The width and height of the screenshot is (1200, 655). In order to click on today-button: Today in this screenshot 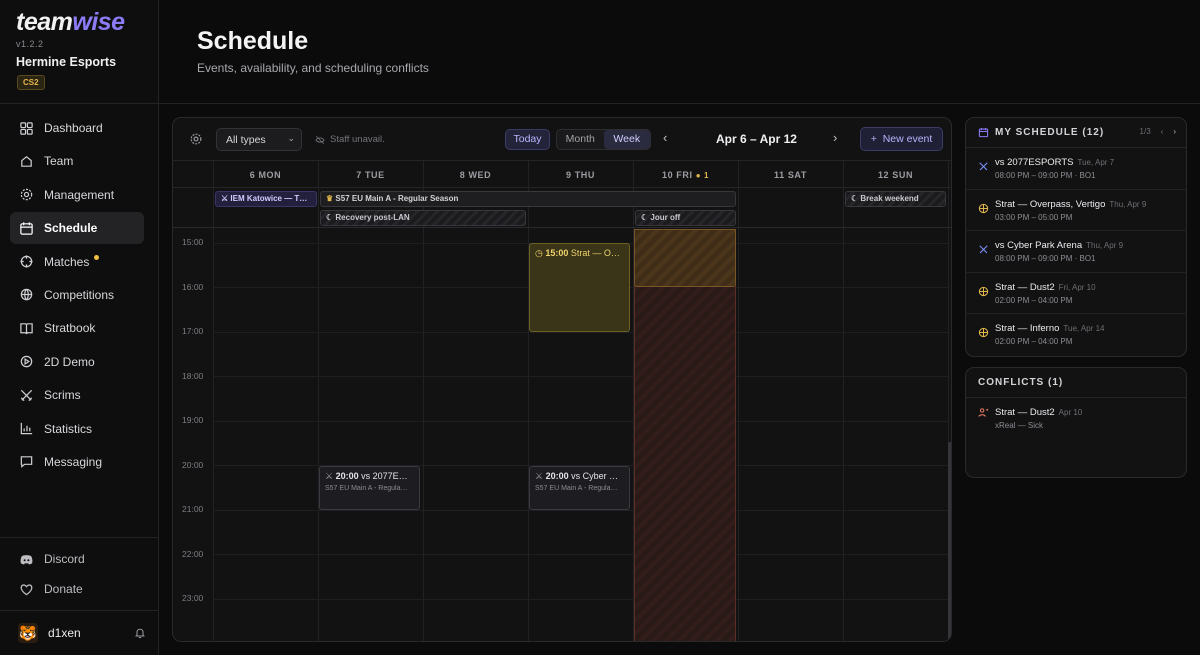, I will do `click(527, 139)`.